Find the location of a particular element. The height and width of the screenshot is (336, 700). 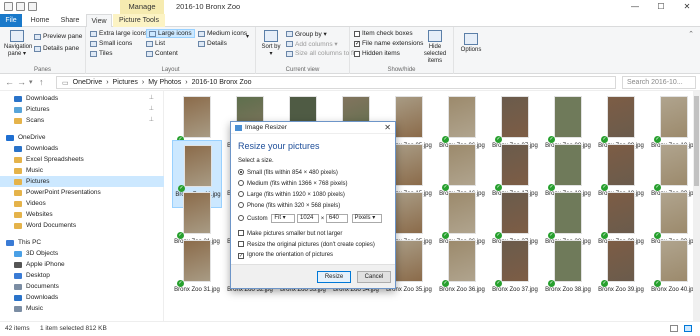

scrollbar-thumb is located at coordinates (696, 141).